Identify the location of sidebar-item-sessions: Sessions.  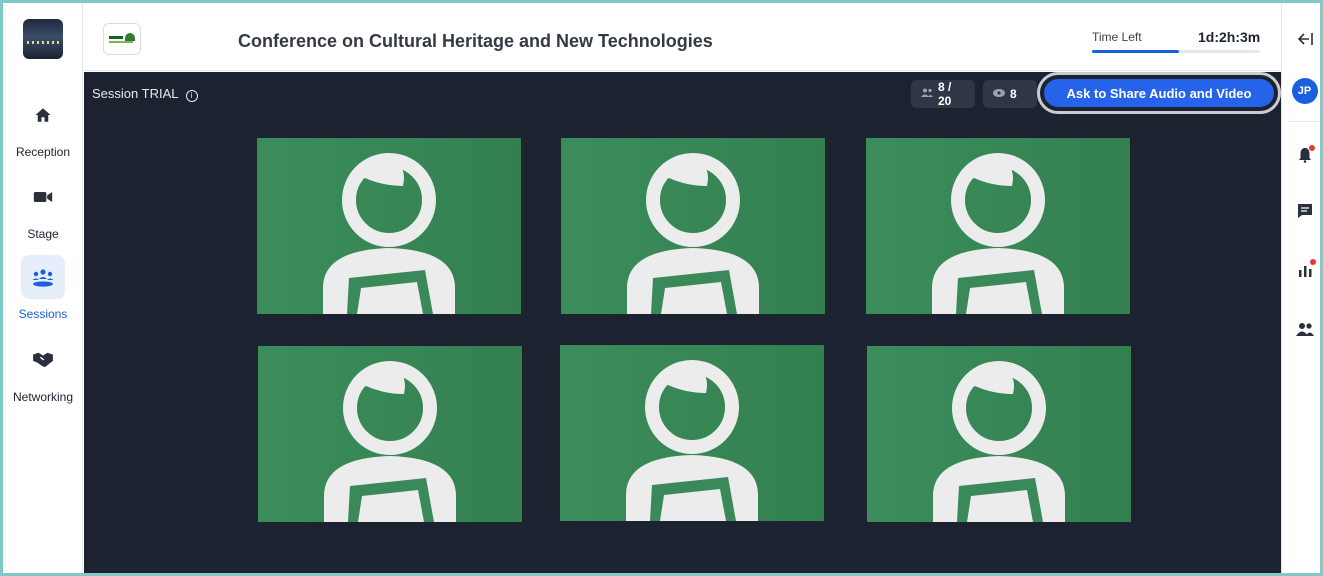
(43, 288).